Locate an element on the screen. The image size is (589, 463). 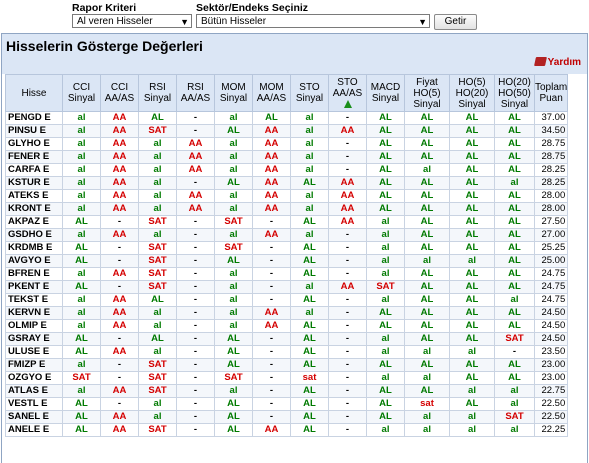
header-text: HO(20) is located at coordinates (472, 93).